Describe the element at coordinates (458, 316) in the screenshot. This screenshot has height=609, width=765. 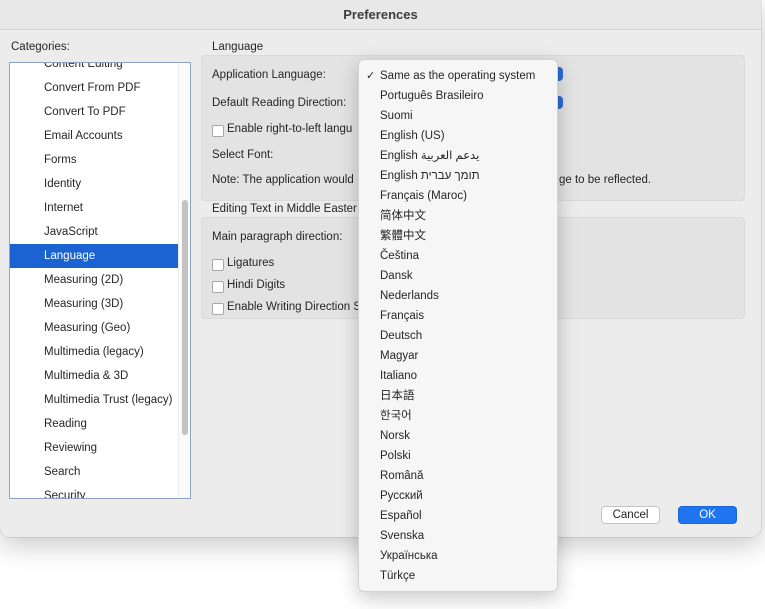
I see `language-option: Français` at that location.